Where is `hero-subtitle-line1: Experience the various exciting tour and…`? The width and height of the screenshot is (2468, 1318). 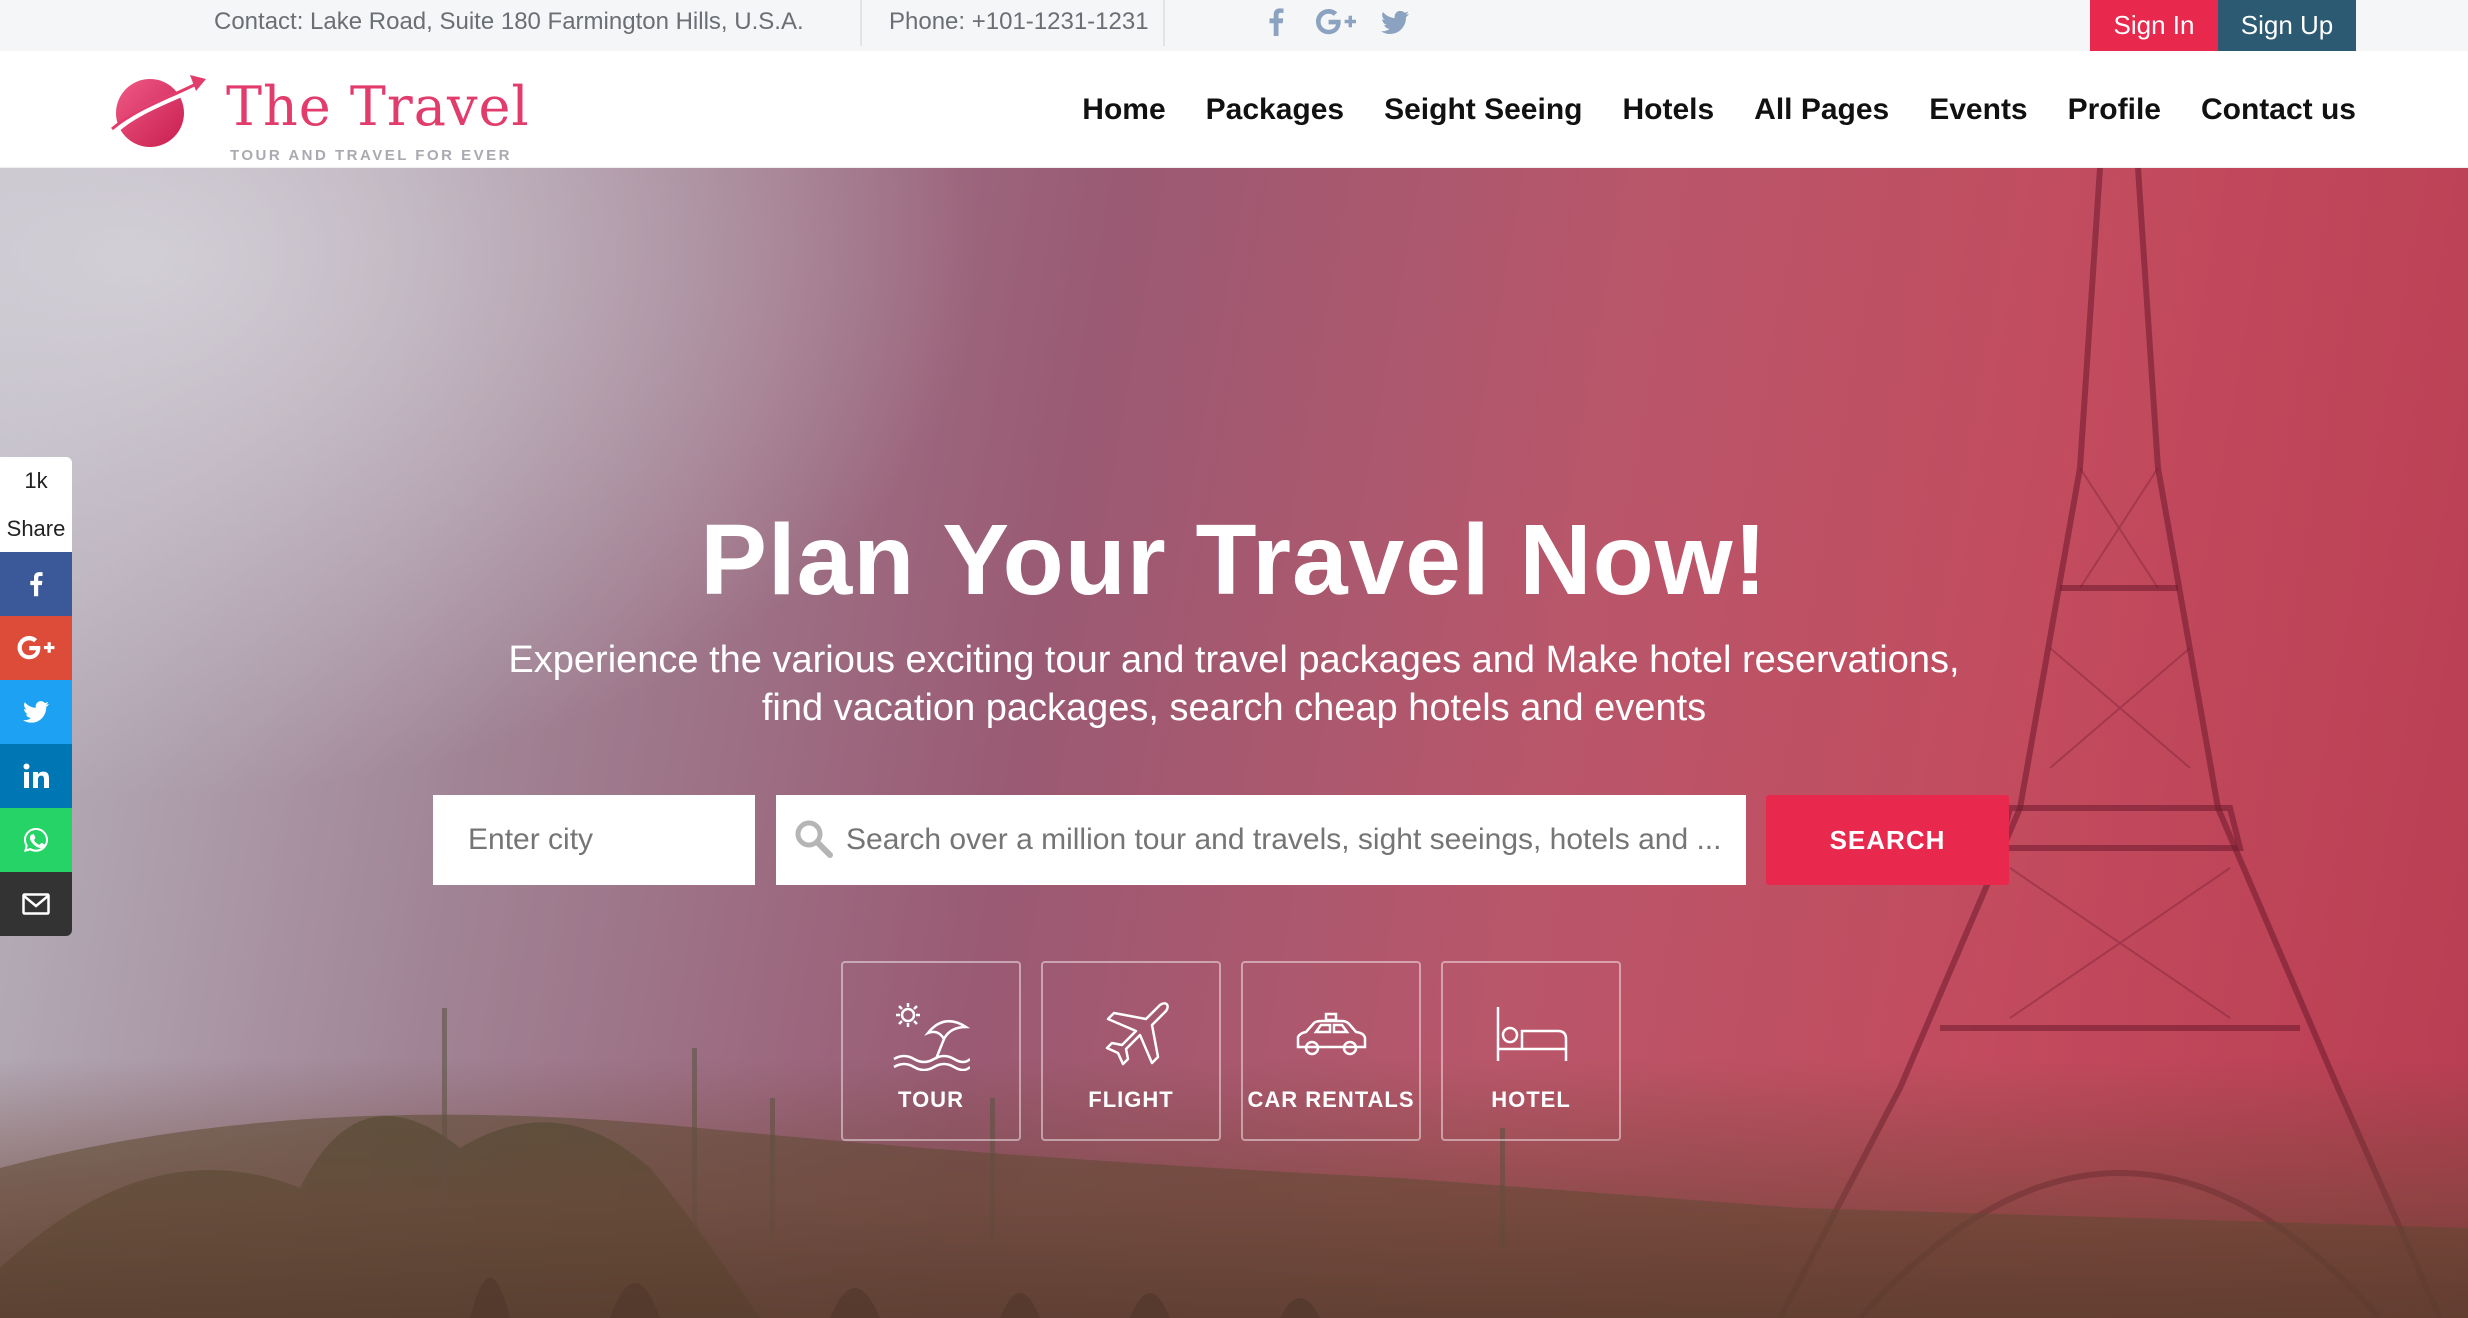 hero-subtitle-line1: Experience the various exciting tour and… is located at coordinates (1234, 660).